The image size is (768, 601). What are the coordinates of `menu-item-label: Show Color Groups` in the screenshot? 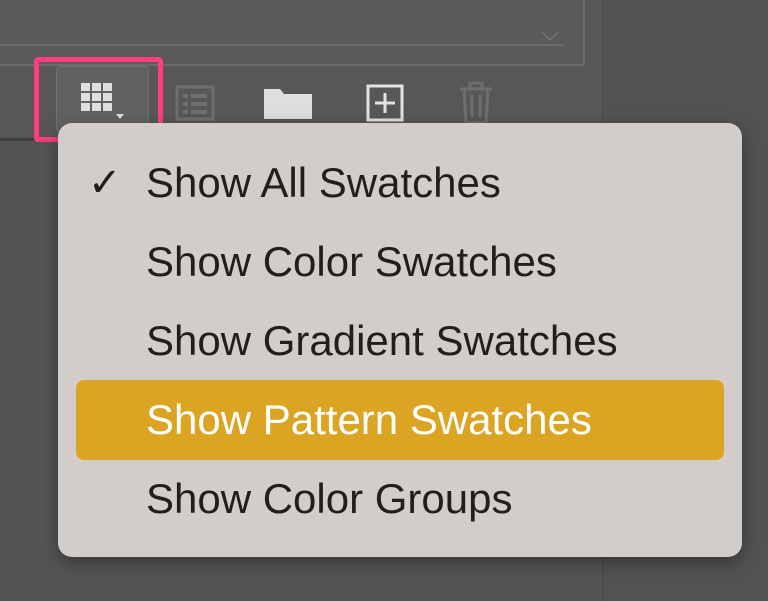 It's located at (329, 498).